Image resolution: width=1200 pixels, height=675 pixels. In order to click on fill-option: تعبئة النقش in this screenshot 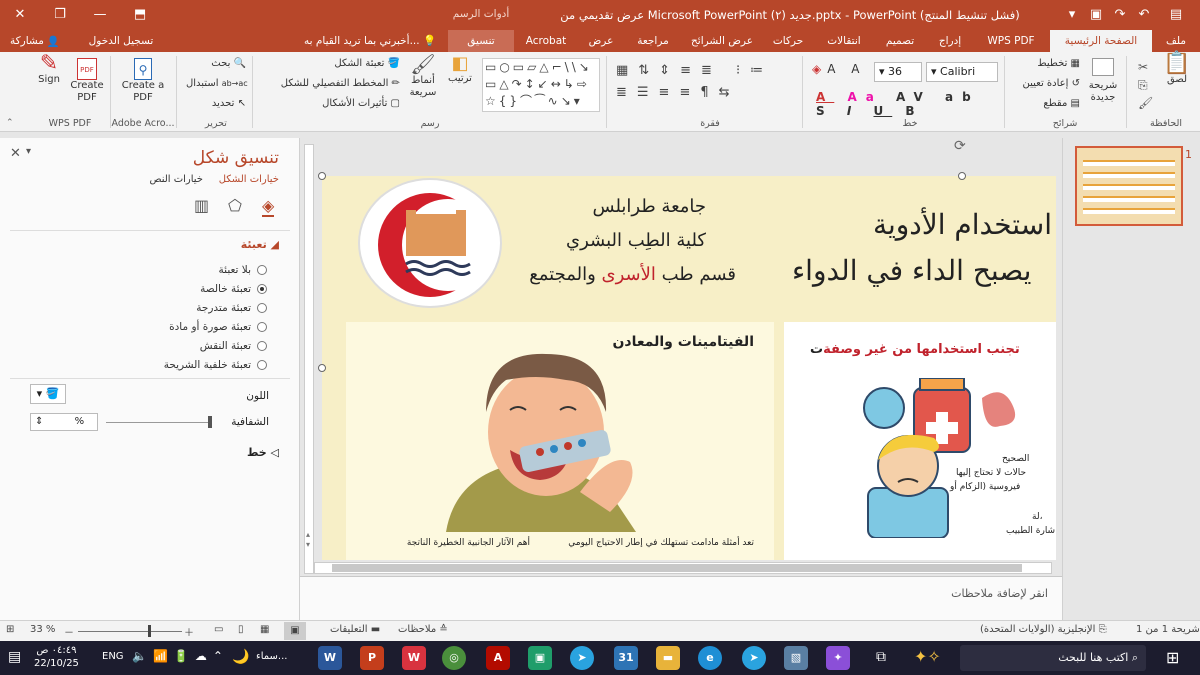, I will do `click(233, 346)`.